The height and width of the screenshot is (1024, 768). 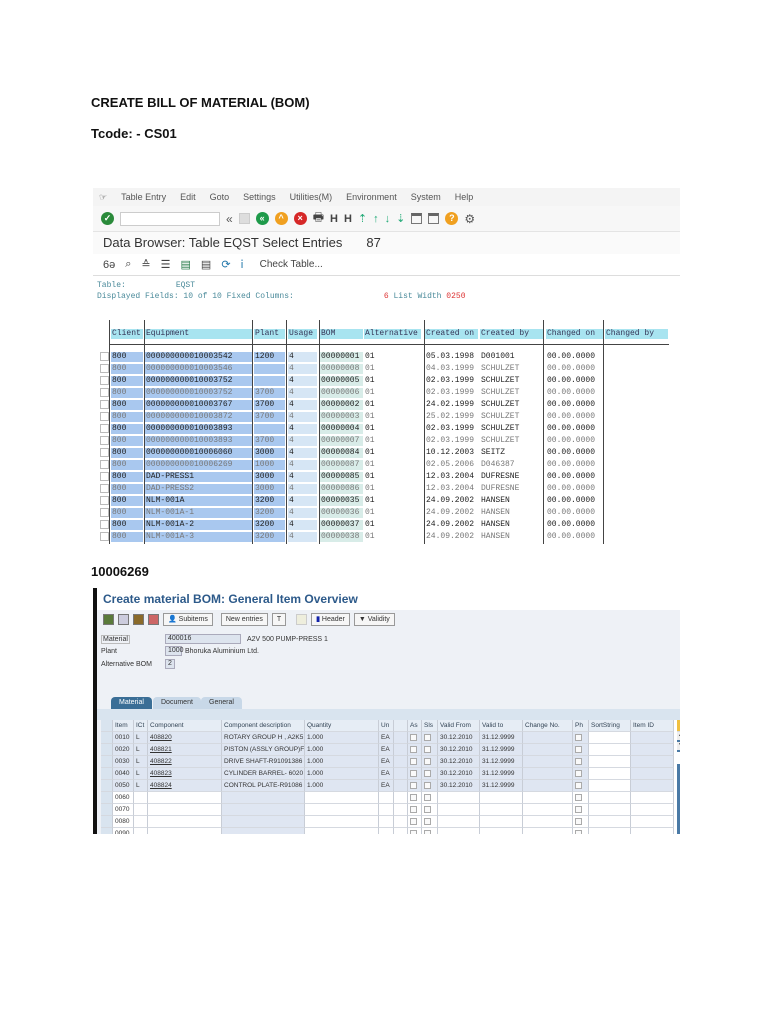 I want to click on column-header: Component description, so click(x=263, y=726).